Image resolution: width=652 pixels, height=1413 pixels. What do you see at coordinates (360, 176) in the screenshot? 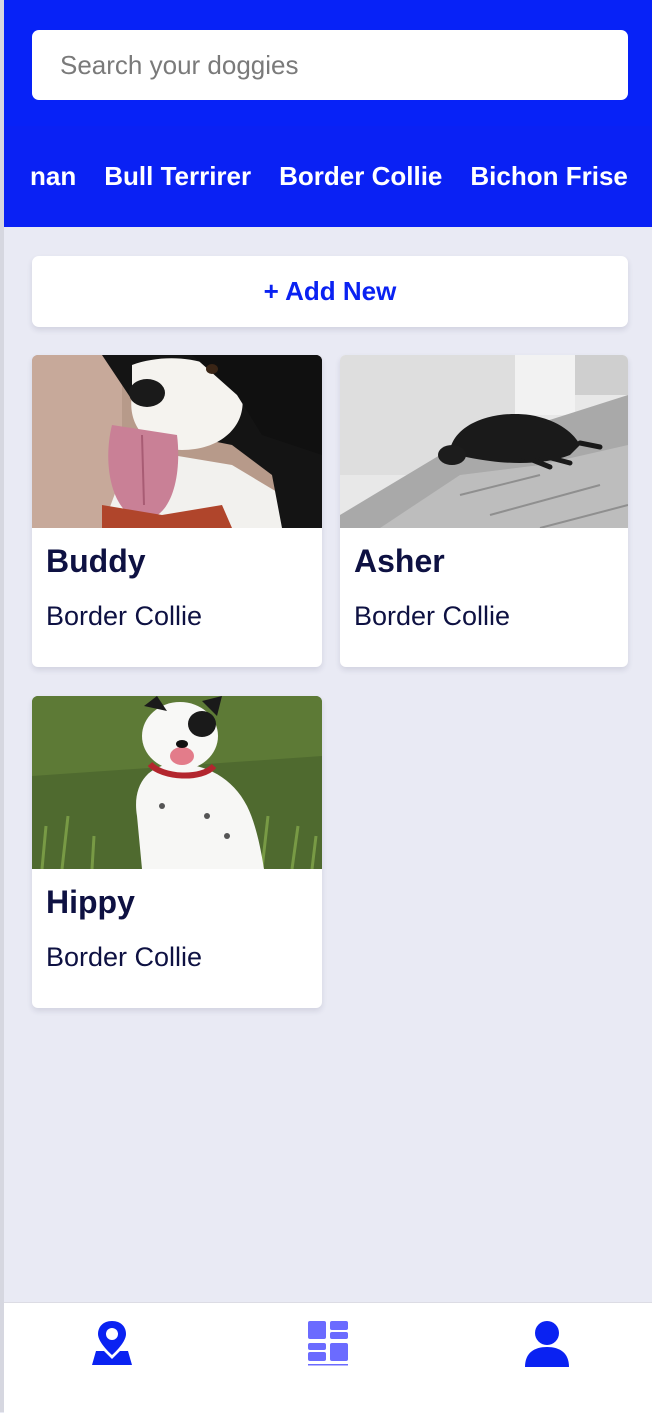
I see `breed-chip-border-collie: Border Collie` at bounding box center [360, 176].